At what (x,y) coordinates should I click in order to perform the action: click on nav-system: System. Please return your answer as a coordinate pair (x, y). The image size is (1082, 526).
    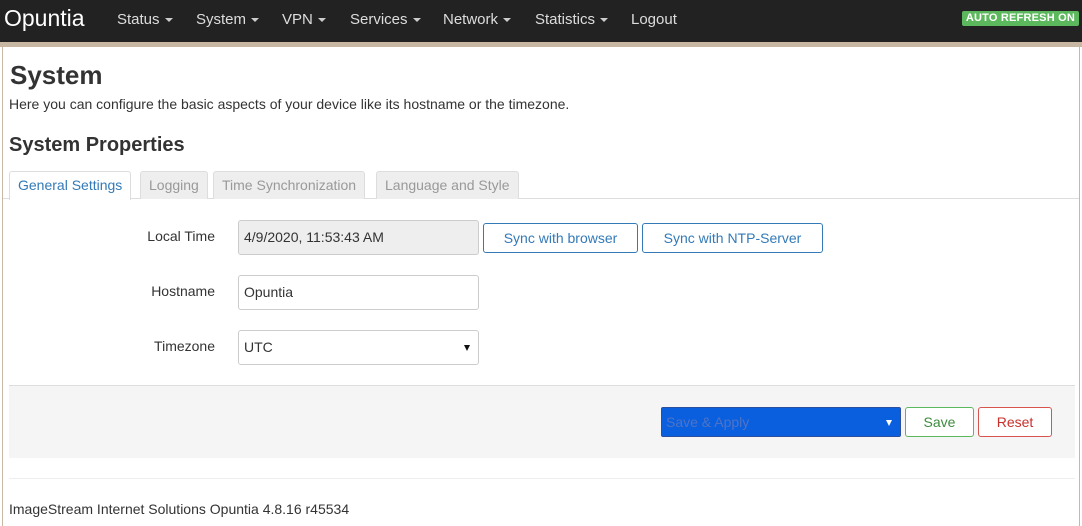
    Looking at the image, I should click on (228, 19).